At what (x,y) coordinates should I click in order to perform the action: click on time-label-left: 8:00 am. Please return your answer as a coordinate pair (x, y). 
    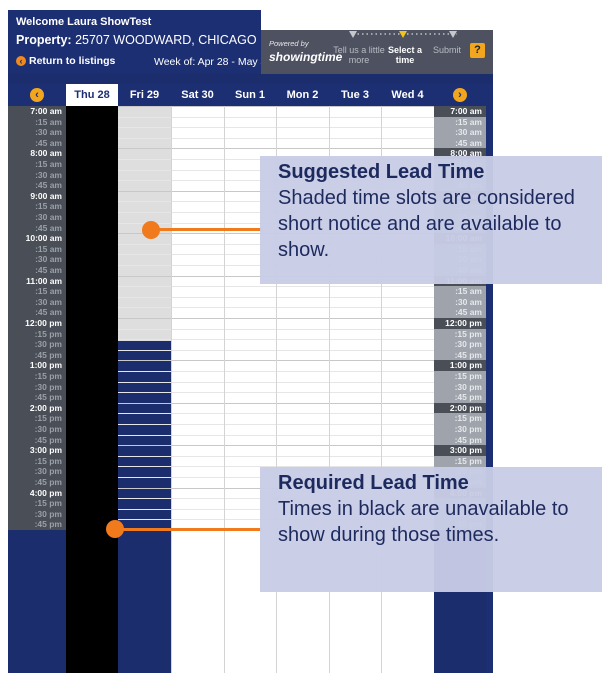
    Looking at the image, I should click on (37, 153).